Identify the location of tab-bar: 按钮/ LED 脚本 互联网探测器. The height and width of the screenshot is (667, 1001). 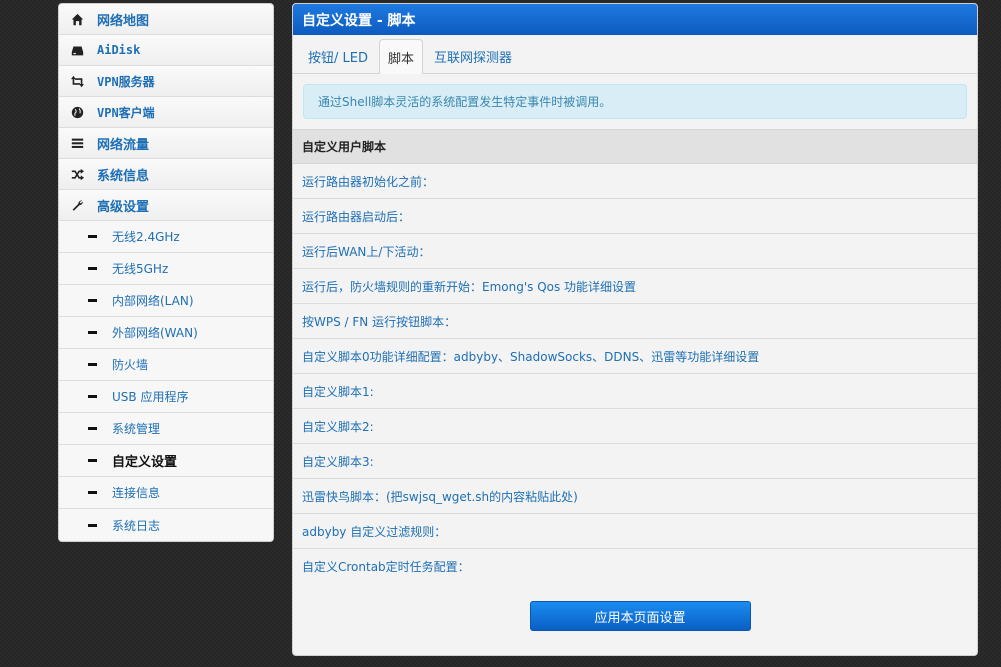
(635, 54).